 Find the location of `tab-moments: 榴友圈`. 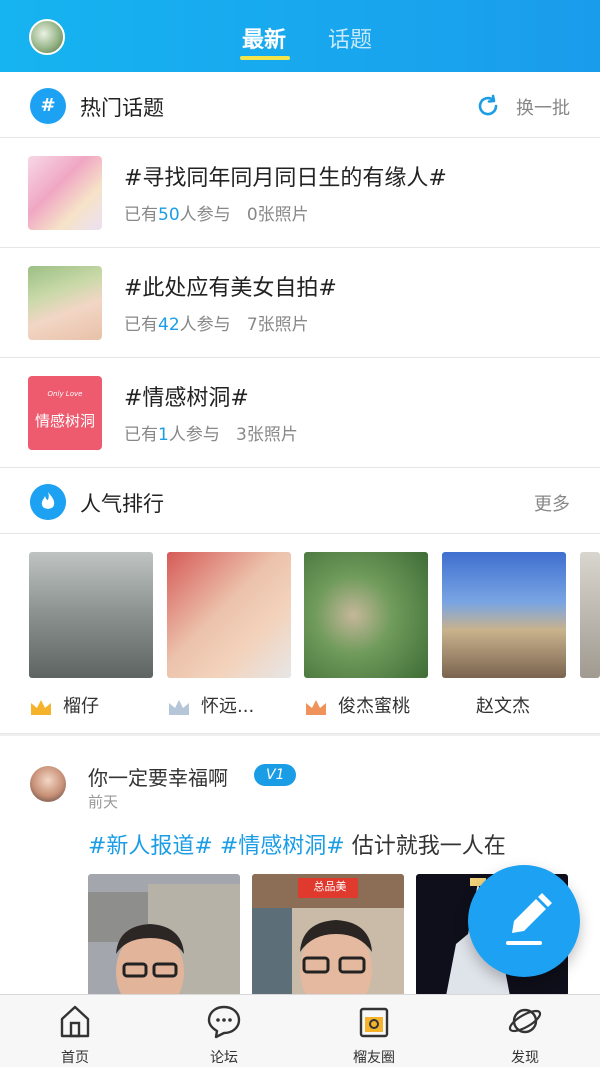

tab-moments: 榴友圈 is located at coordinates (374, 1035).